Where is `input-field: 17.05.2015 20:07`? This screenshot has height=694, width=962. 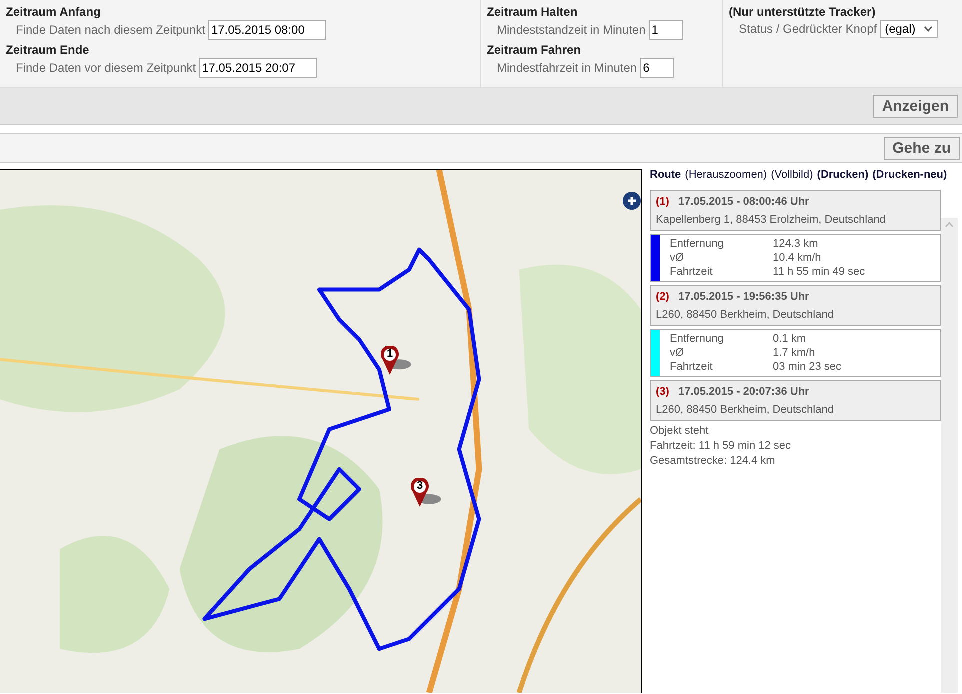 input-field: 17.05.2015 20:07 is located at coordinates (258, 68).